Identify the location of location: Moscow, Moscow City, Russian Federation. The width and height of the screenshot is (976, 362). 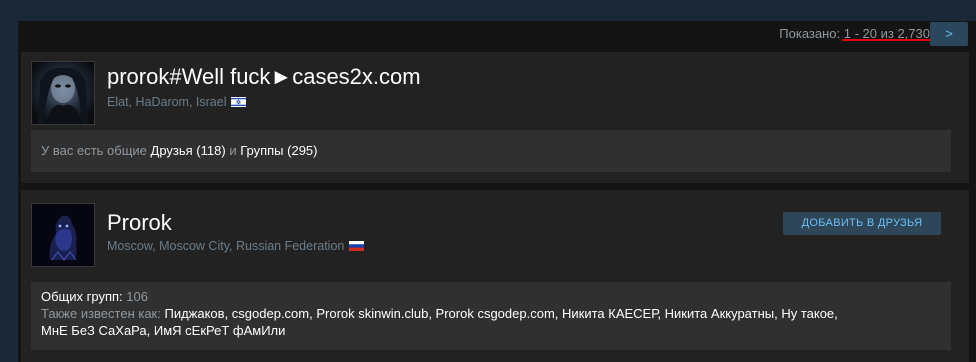
(236, 246).